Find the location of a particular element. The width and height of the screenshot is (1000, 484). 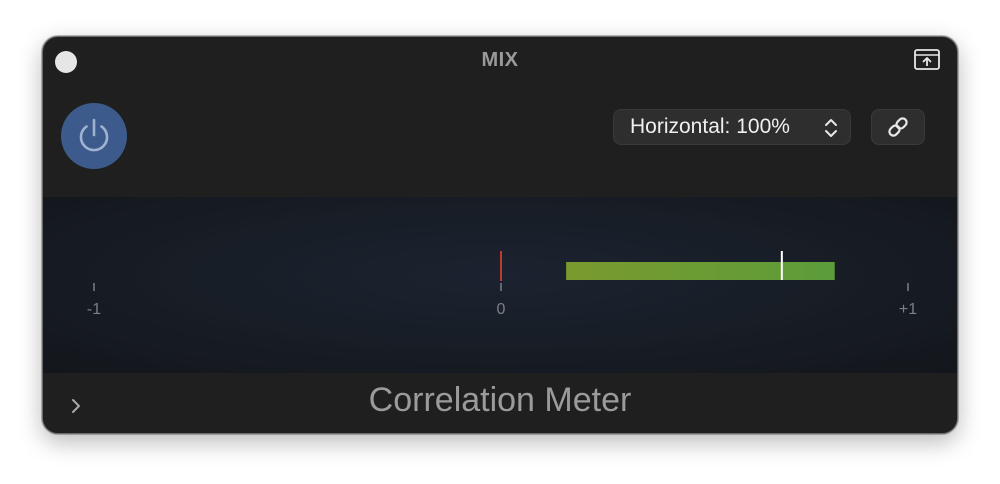

display-mode-value: Horizontal: 100% is located at coordinates (710, 126).